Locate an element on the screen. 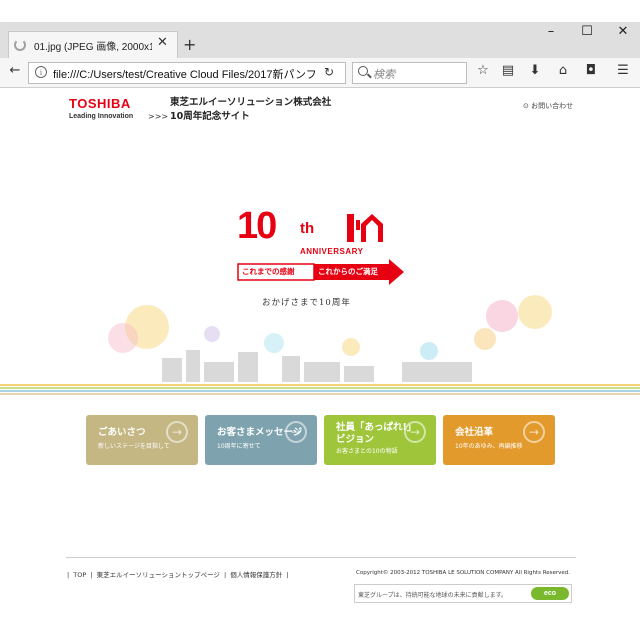 This screenshot has height=621, width=640. tab-title: 01.jpg (JPEG 画像, 2000x166 is located at coordinates (93, 47).